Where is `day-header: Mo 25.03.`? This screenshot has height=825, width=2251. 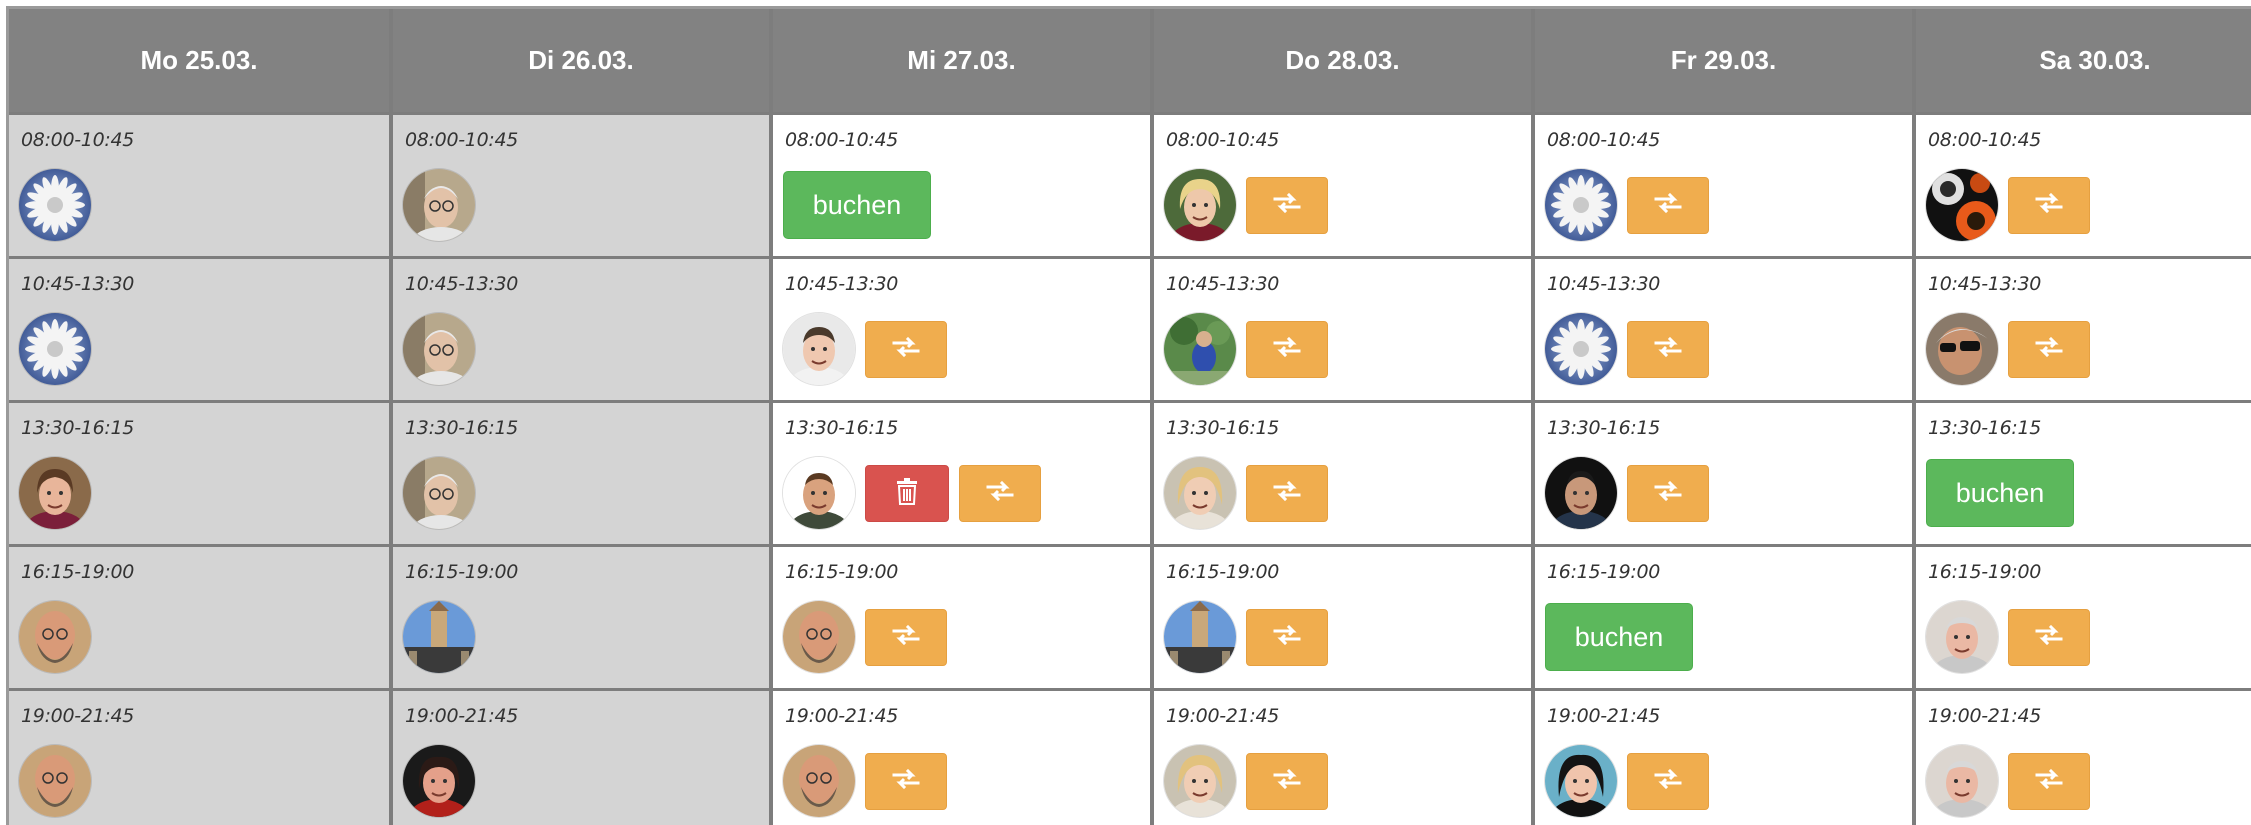
day-header: Mo 25.03. is located at coordinates (199, 60).